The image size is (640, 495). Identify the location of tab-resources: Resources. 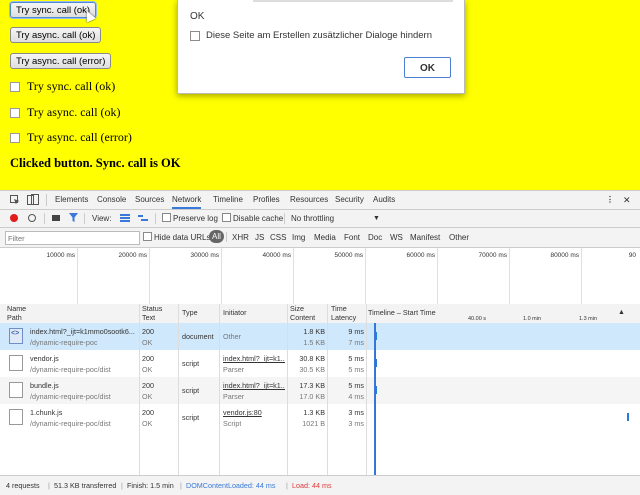
(309, 200).